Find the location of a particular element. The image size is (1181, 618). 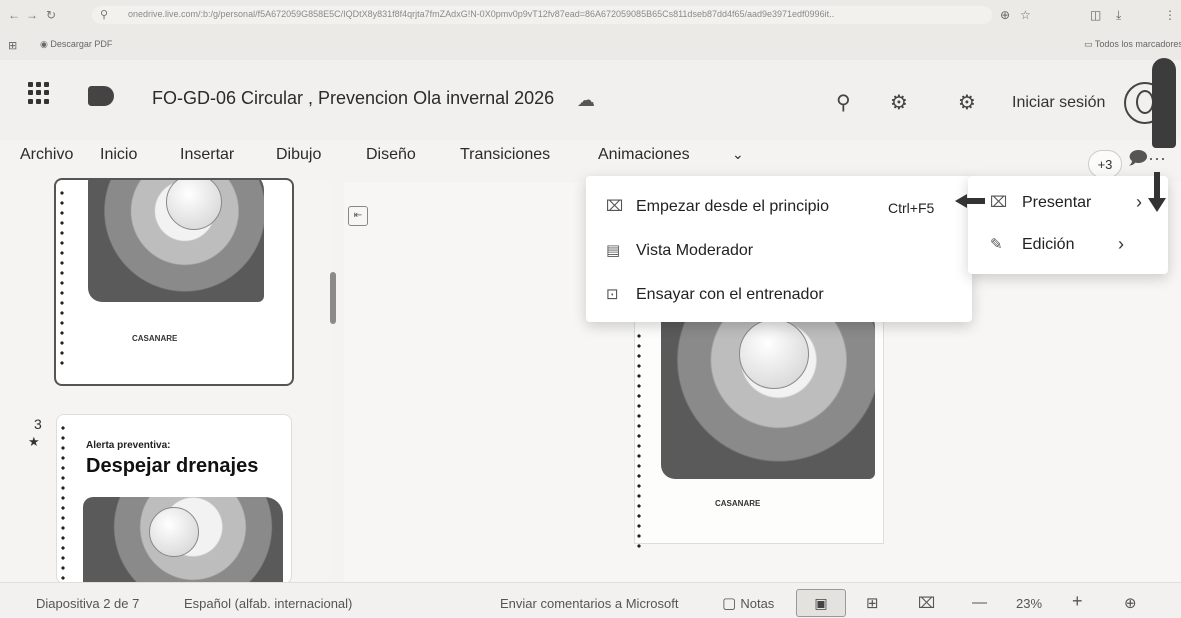

zoom-in-icon: + is located at coordinates (1077, 601).